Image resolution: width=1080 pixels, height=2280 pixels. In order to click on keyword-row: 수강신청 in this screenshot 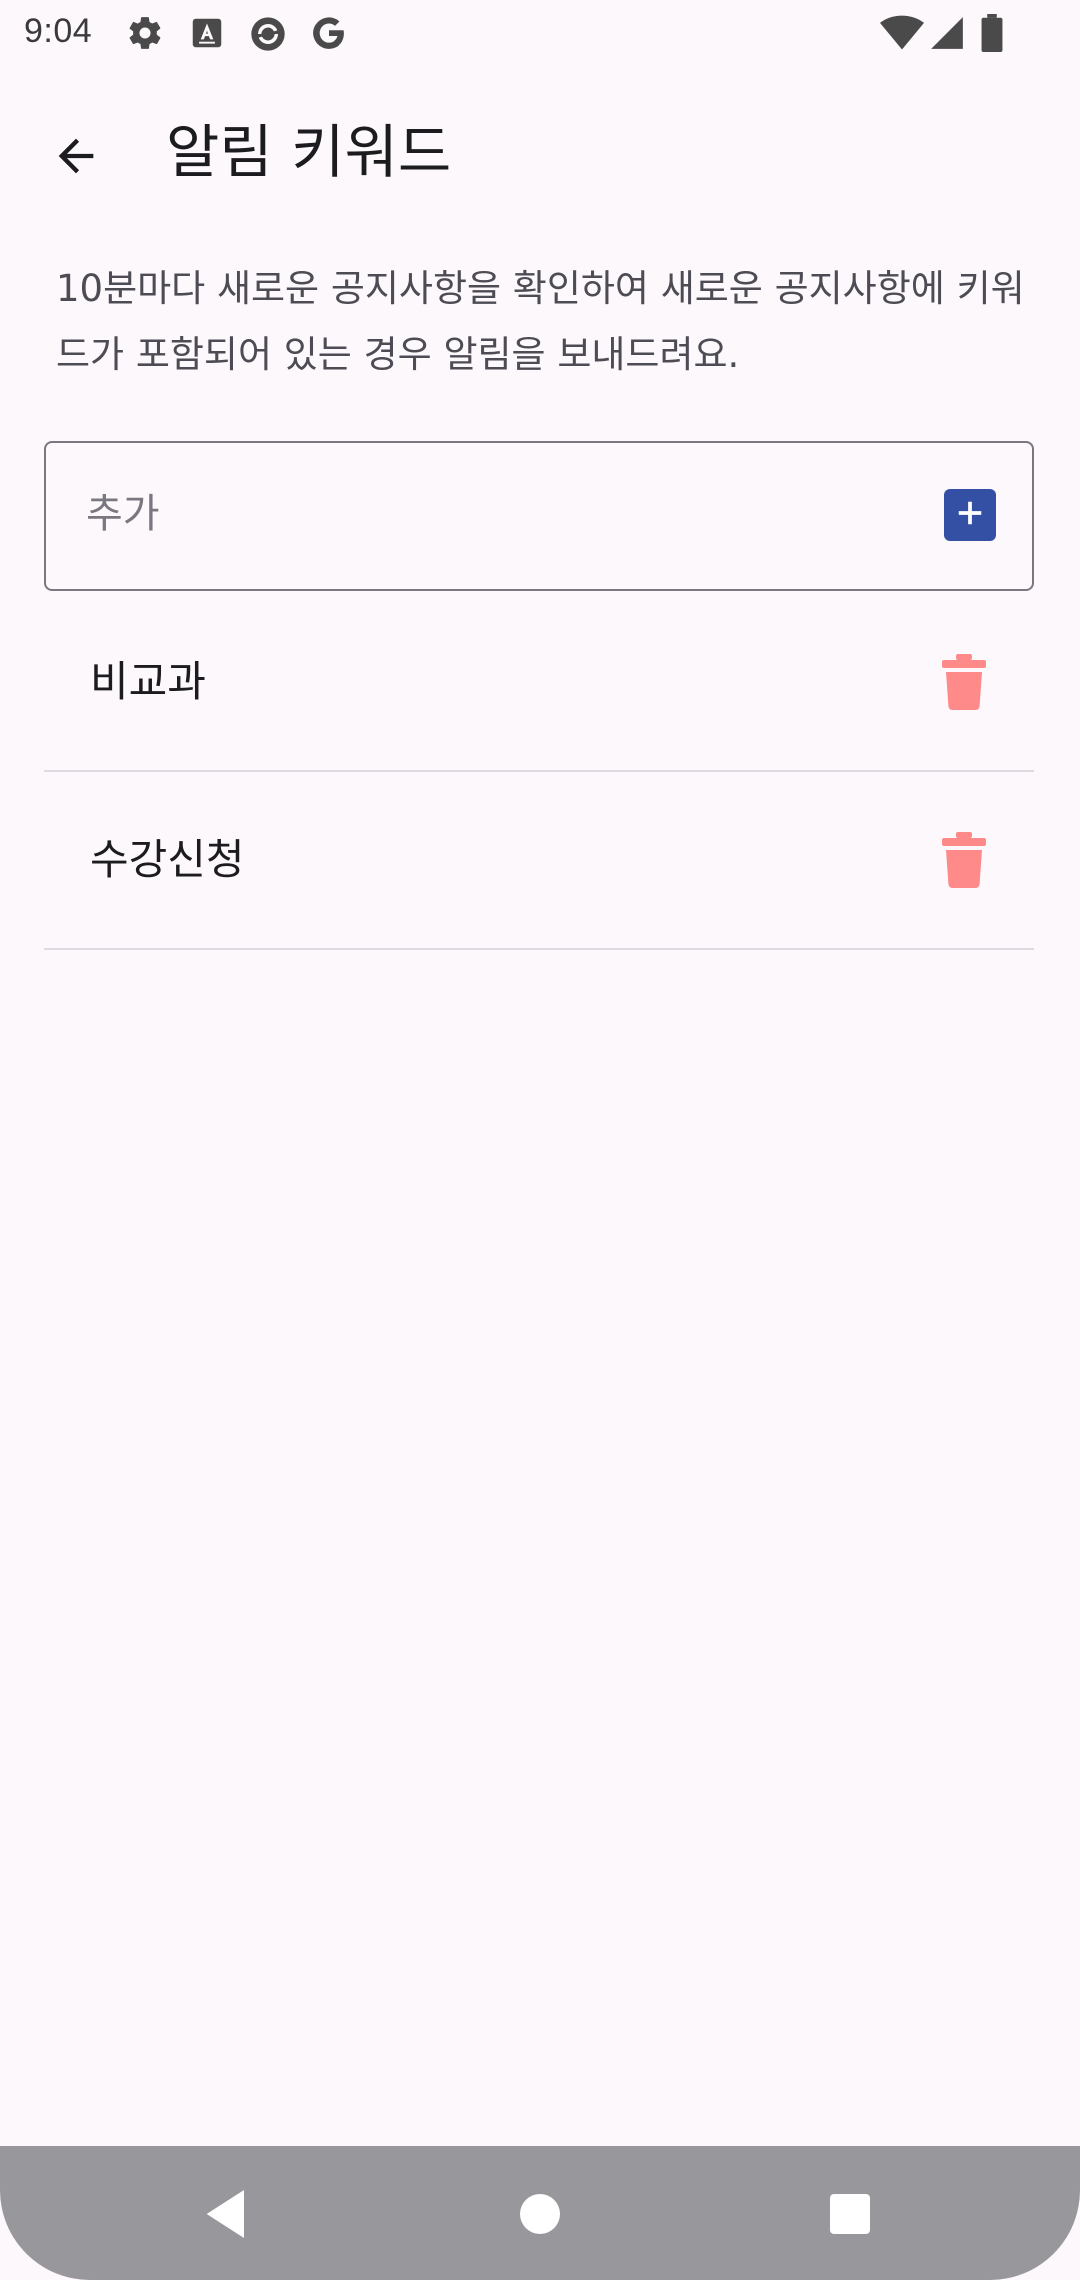, I will do `click(539, 861)`.